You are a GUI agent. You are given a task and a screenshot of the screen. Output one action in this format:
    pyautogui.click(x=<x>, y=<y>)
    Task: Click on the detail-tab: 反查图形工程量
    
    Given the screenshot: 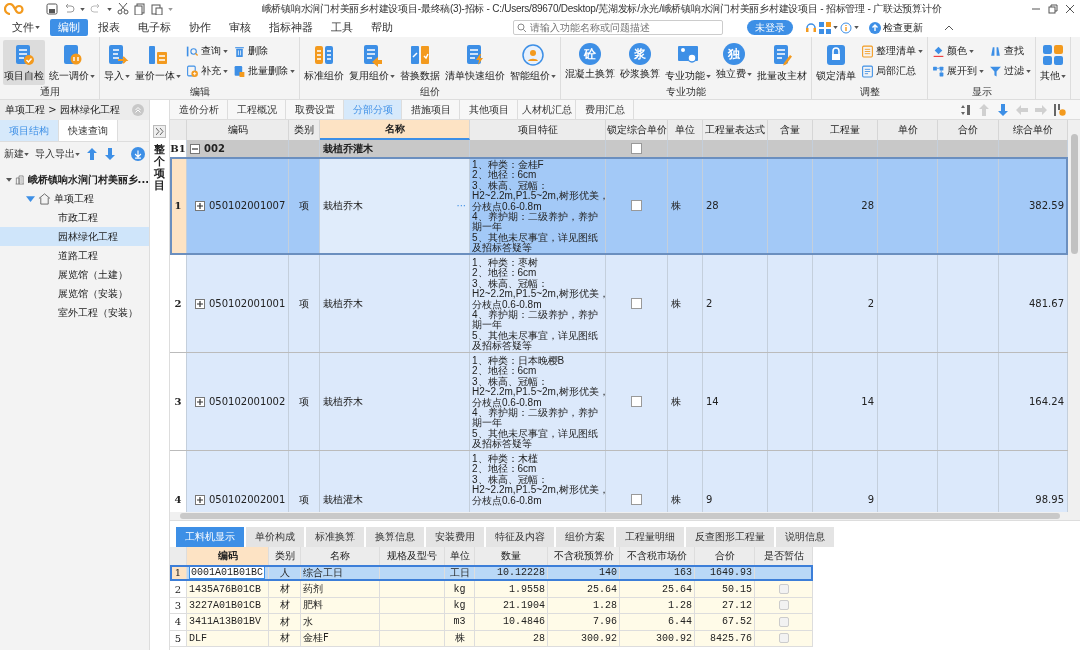 What is the action you would take?
    pyautogui.click(x=730, y=537)
    